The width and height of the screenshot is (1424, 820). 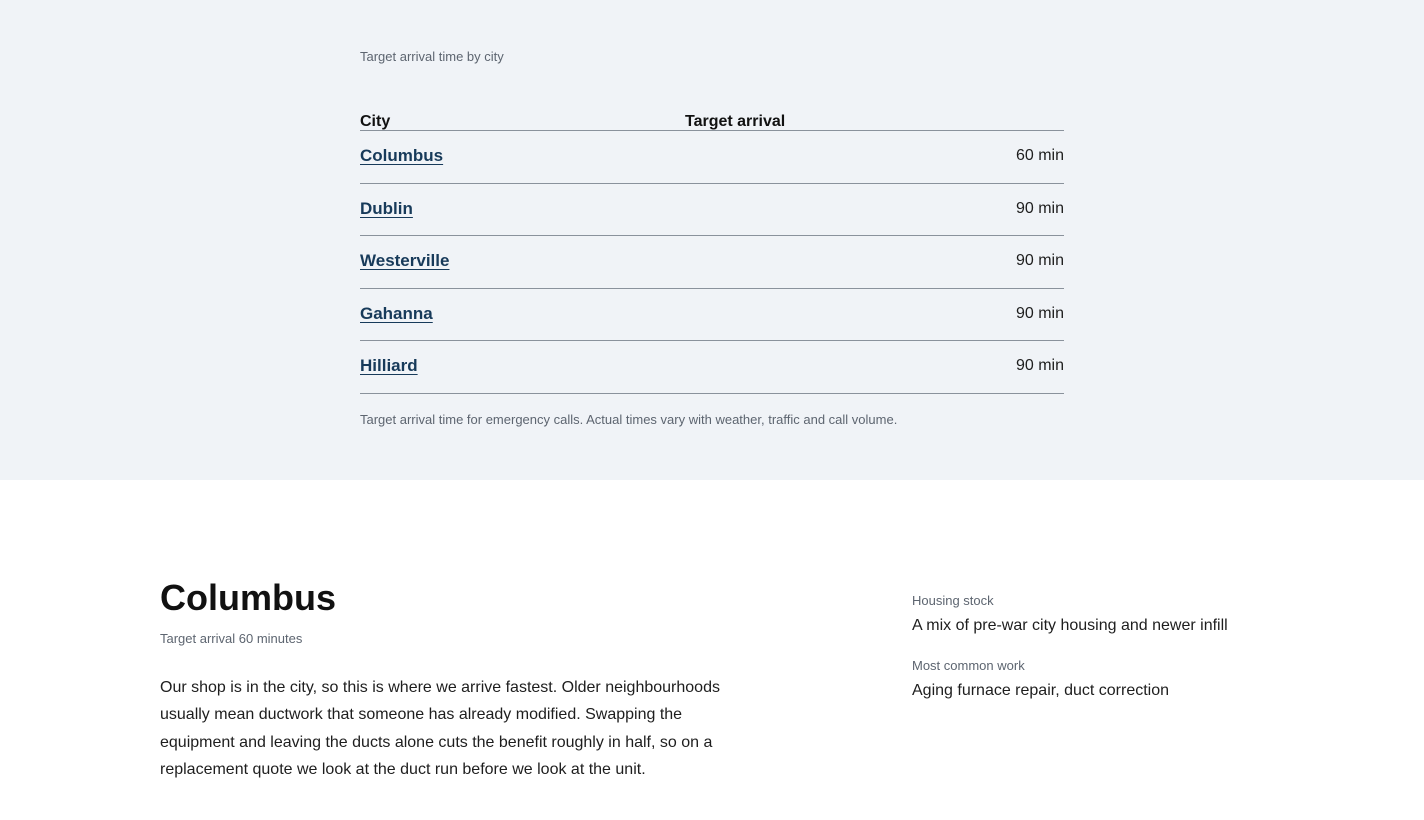 What do you see at coordinates (389, 366) in the screenshot?
I see `city-link-hilliard: Hilliard` at bounding box center [389, 366].